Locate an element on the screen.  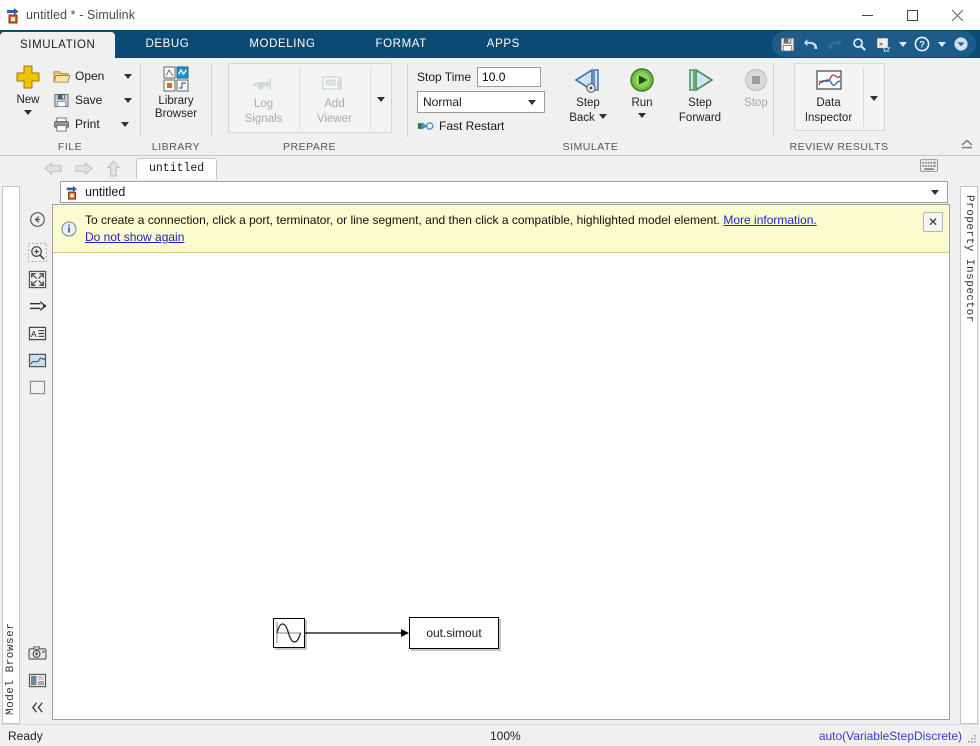
quick-access-toolbar: » ? is located at coordinates (874, 44).